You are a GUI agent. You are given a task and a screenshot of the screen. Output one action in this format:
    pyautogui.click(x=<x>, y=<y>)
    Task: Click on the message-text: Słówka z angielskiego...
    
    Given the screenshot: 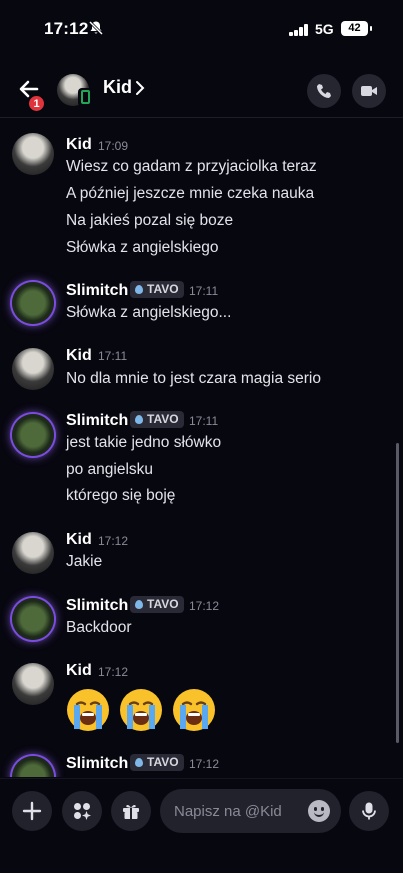 What is the action you would take?
    pyautogui.click(x=149, y=312)
    